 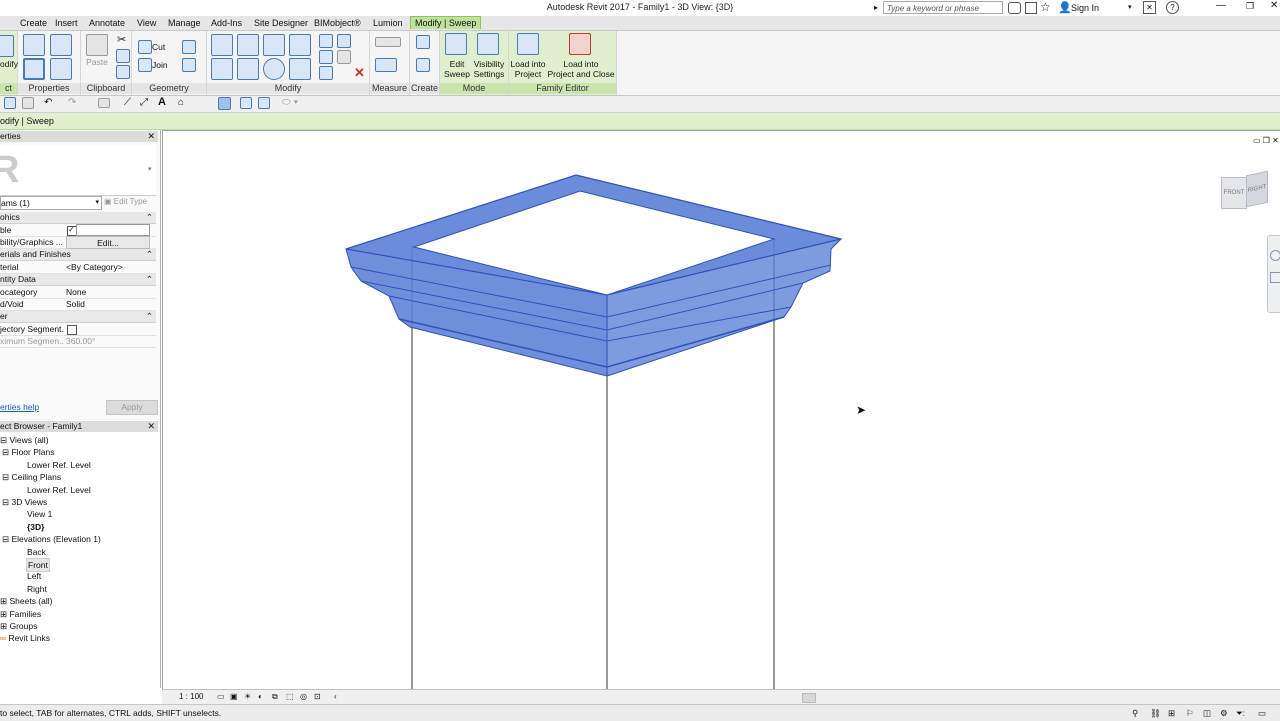 What do you see at coordinates (1172, 7) in the screenshot?
I see `help-button: ?` at bounding box center [1172, 7].